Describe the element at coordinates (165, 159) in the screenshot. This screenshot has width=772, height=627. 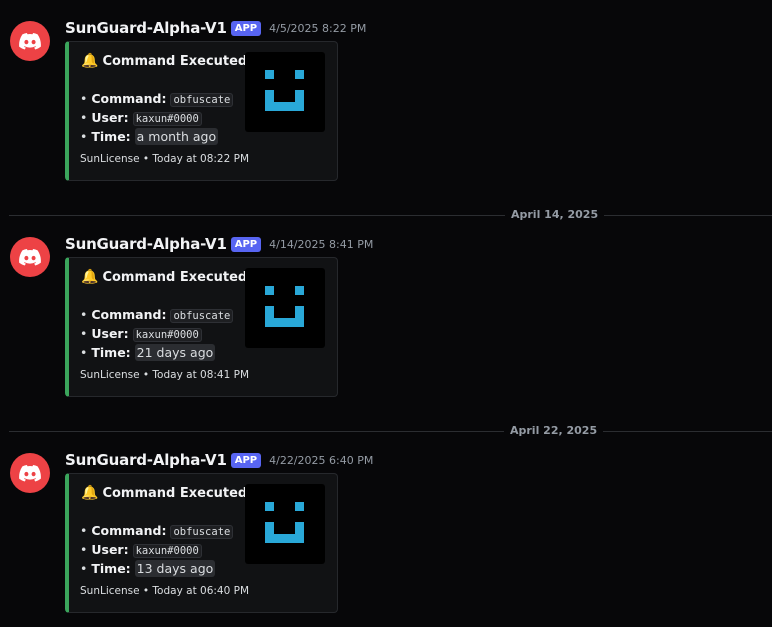
I see `embed-footer: SunLicense • Today at 08:22 PM` at that location.